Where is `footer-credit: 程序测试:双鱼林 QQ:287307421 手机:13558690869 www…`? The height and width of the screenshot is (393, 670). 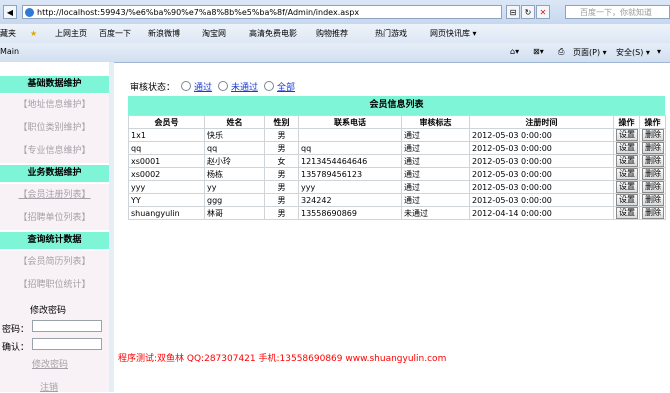
footer-credit: 程序测试:双鱼林 QQ:287307421 手机:13558690869 www… is located at coordinates (282, 359).